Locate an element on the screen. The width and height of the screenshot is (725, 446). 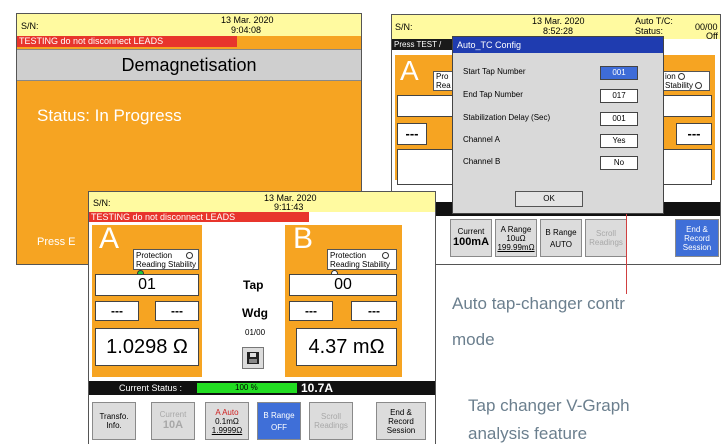
current-status-bar: Current Status : 100 % 10.7A is located at coordinates (262, 388).